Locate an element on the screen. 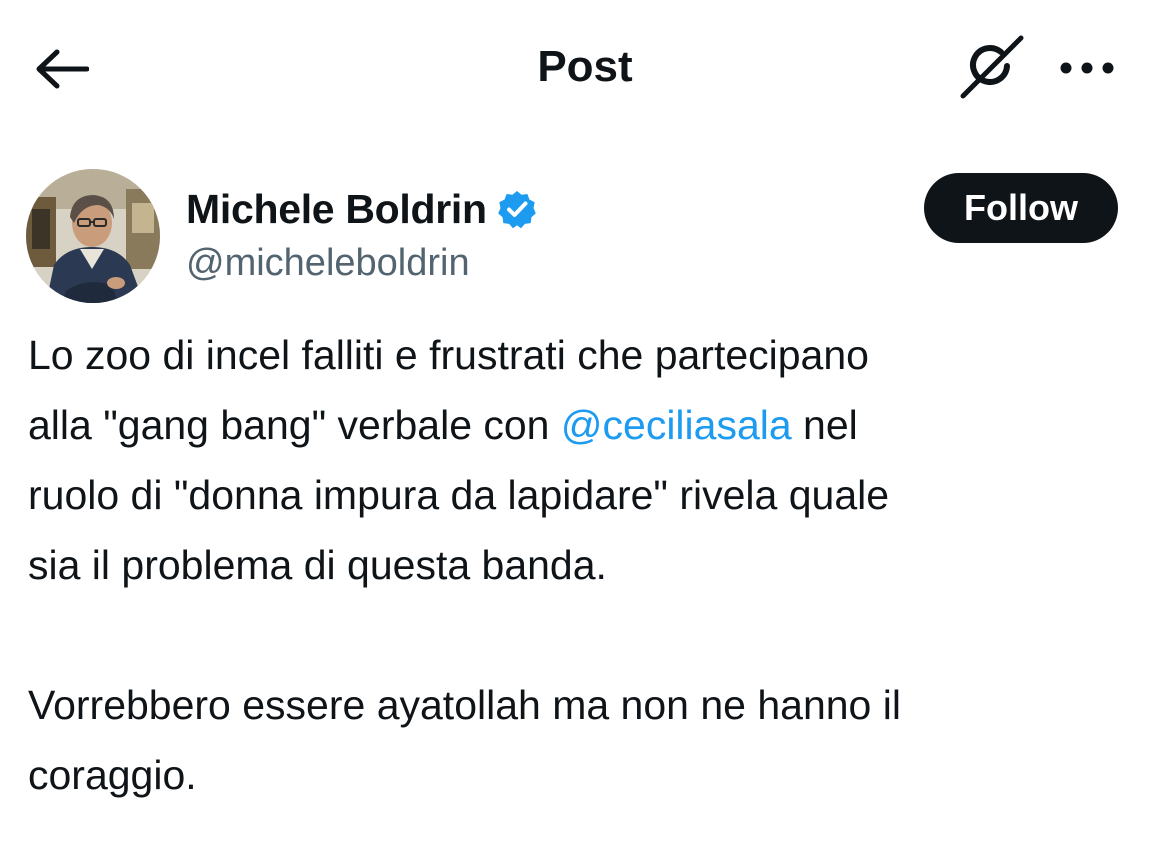 The height and width of the screenshot is (849, 1170). author-name-text: Michele Boldrin is located at coordinates (336, 208).